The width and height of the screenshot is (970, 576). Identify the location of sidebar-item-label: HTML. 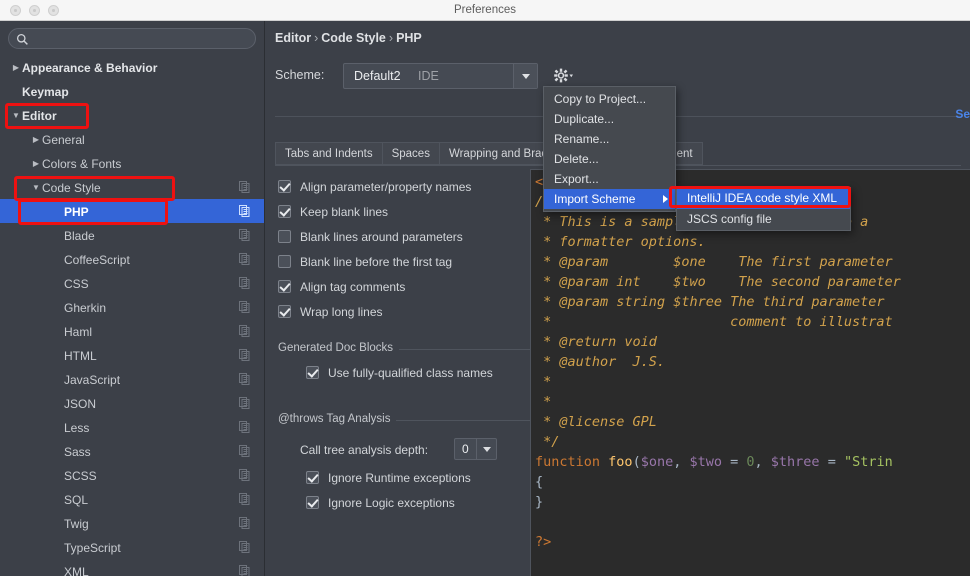
(80, 355).